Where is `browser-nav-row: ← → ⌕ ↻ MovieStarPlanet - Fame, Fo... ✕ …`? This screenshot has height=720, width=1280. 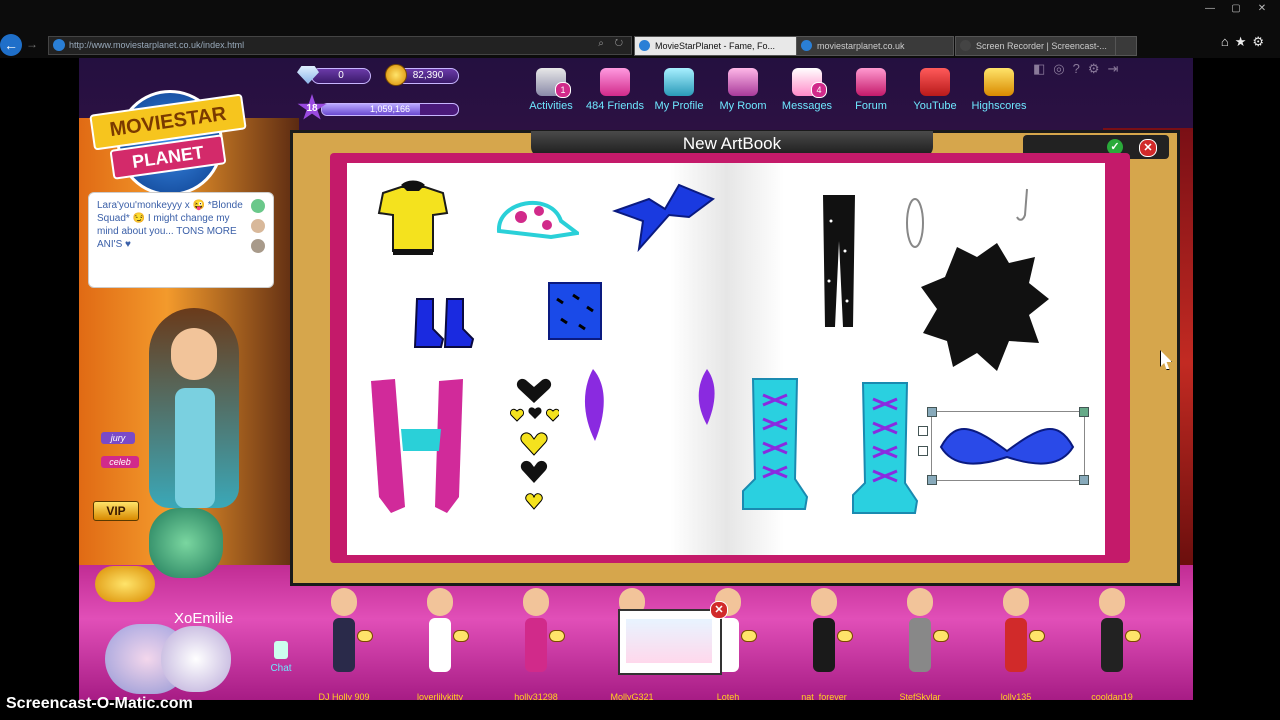 browser-nav-row: ← → ⌕ ↻ MovieStarPlanet - Fame, Fo... ✕ … is located at coordinates (640, 45).